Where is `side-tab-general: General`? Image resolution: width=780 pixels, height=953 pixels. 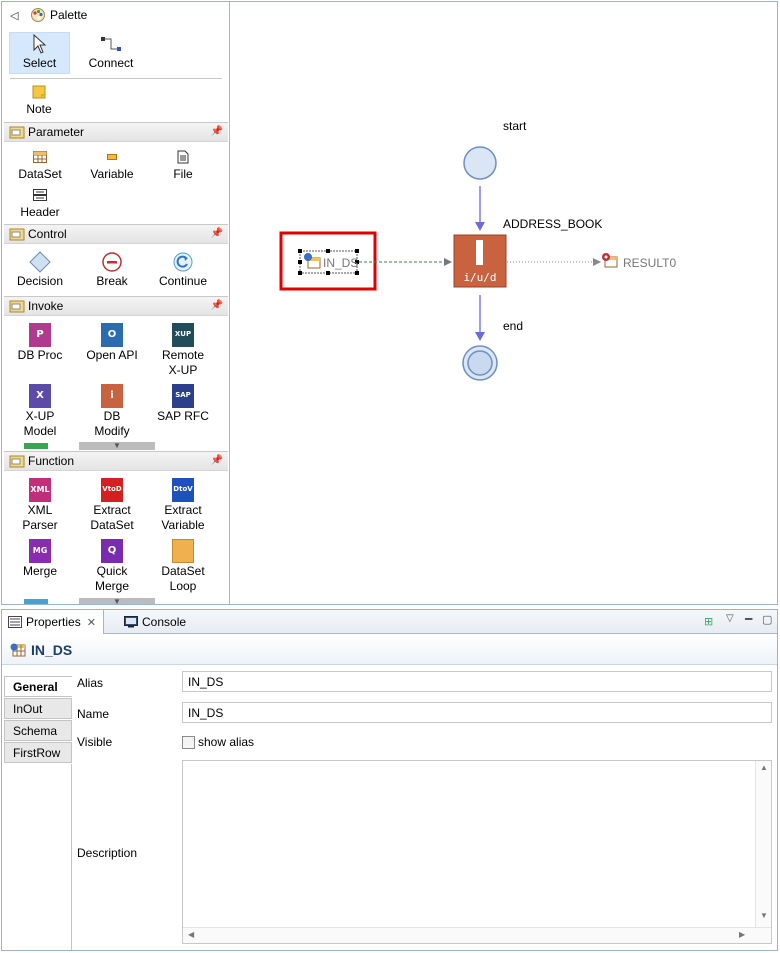 side-tab-general: General is located at coordinates (38, 686).